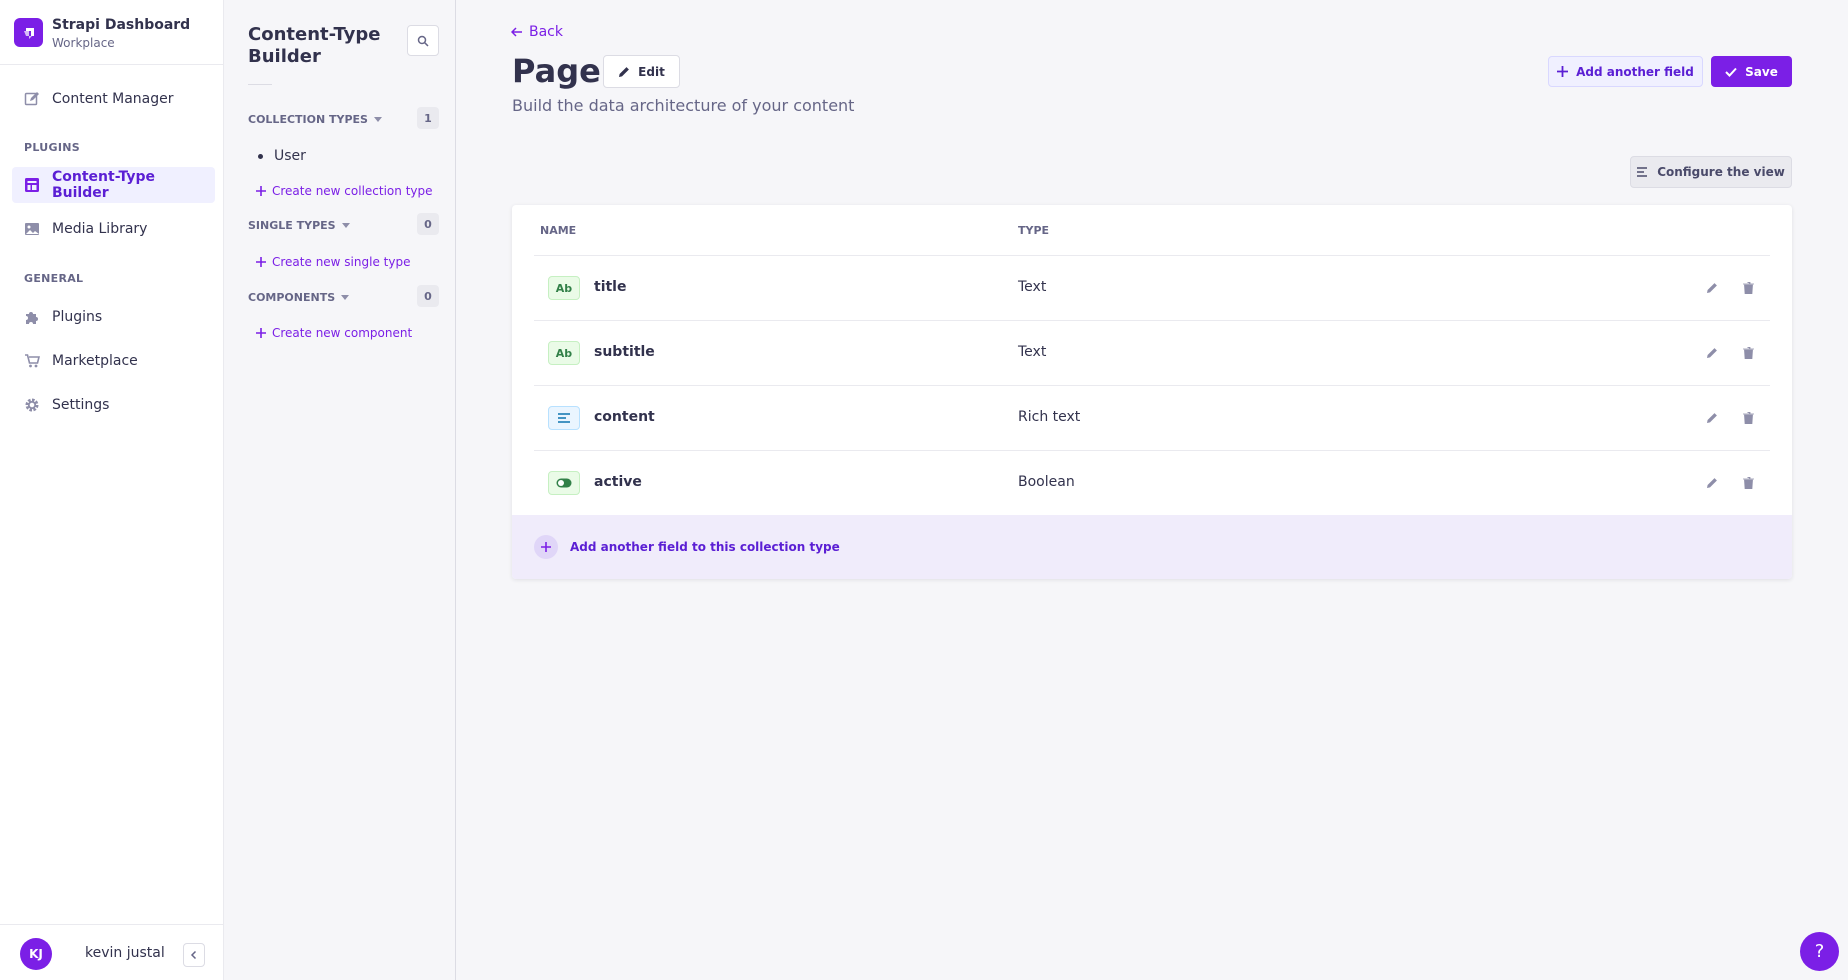  I want to click on create-component-link: Create new component, so click(334, 333).